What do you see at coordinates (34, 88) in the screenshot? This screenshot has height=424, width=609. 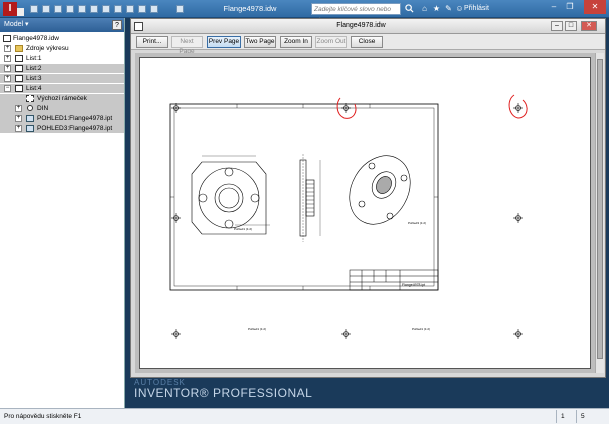 I see `tree-item-label: List:4` at bounding box center [34, 88].